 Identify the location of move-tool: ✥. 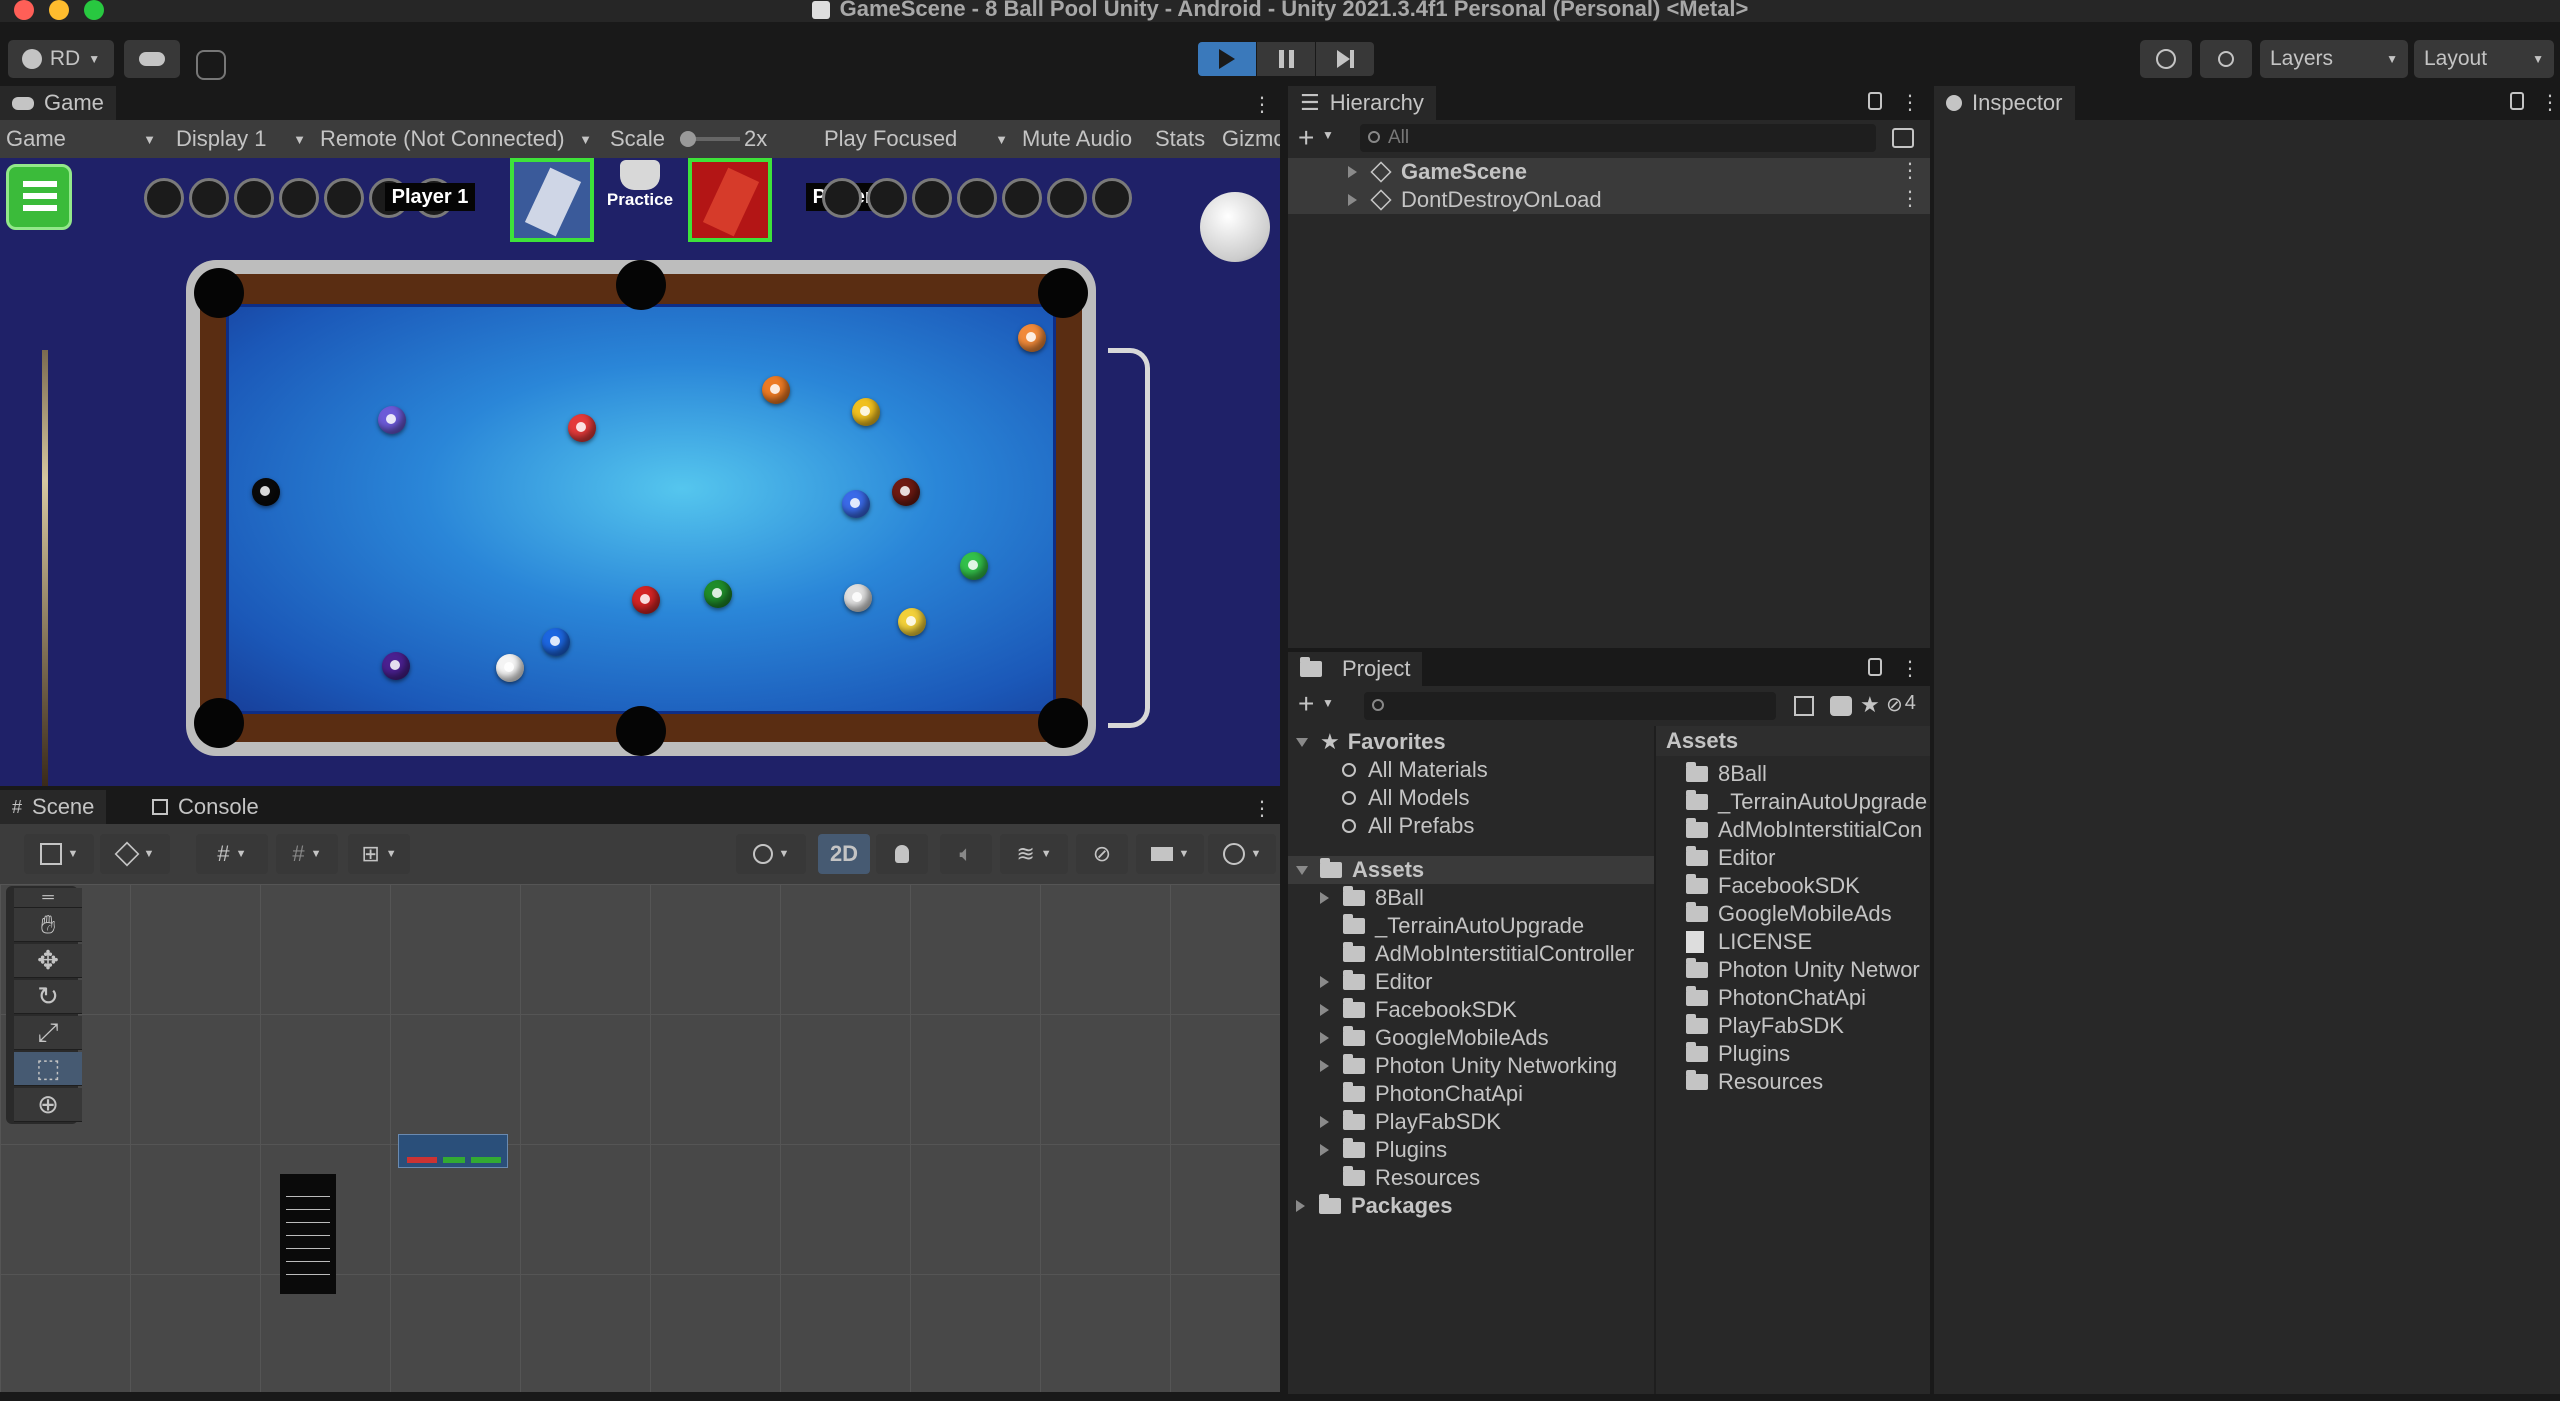
(48, 961).